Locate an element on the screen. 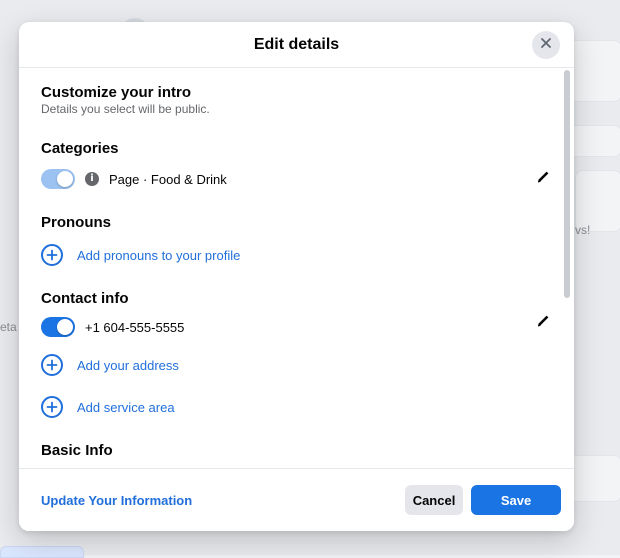 Image resolution: width=620 pixels, height=558 pixels. modal-scrollbar-thumb is located at coordinates (567, 184).